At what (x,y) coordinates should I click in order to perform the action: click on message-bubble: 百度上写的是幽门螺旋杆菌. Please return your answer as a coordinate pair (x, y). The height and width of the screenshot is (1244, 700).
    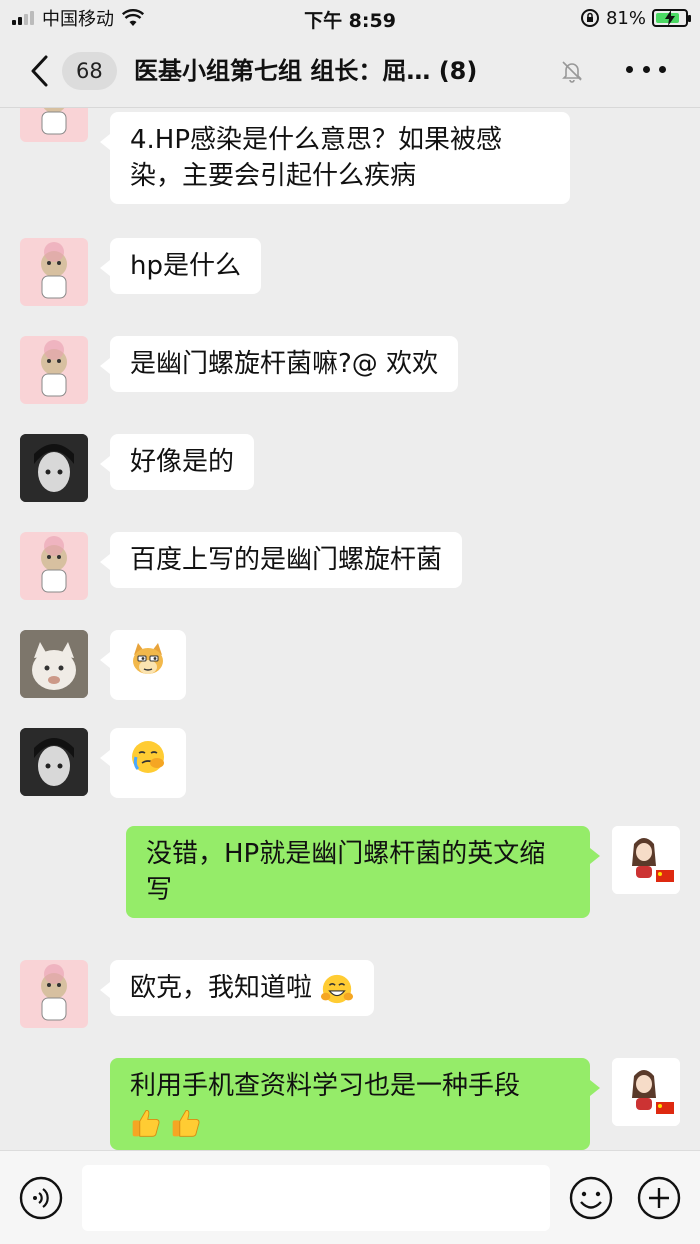
    Looking at the image, I should click on (281, 560).